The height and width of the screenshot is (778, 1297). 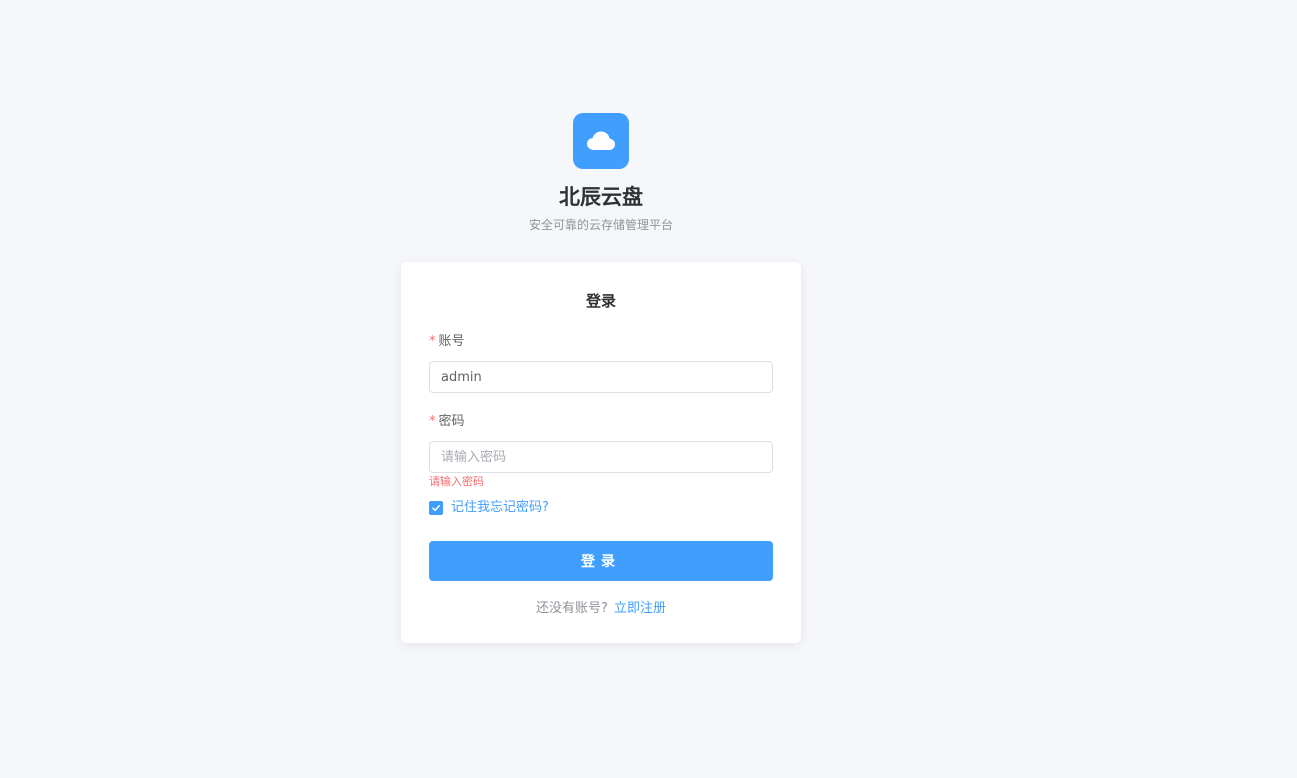 I want to click on check-icon, so click(x=436, y=508).